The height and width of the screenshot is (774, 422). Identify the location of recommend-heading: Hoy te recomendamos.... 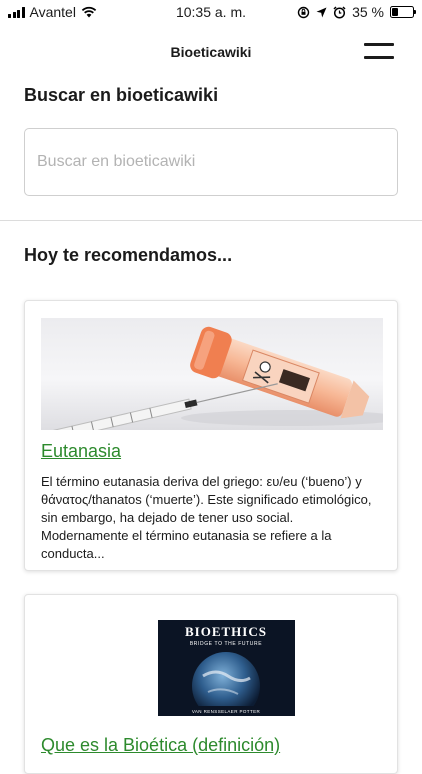
(128, 255).